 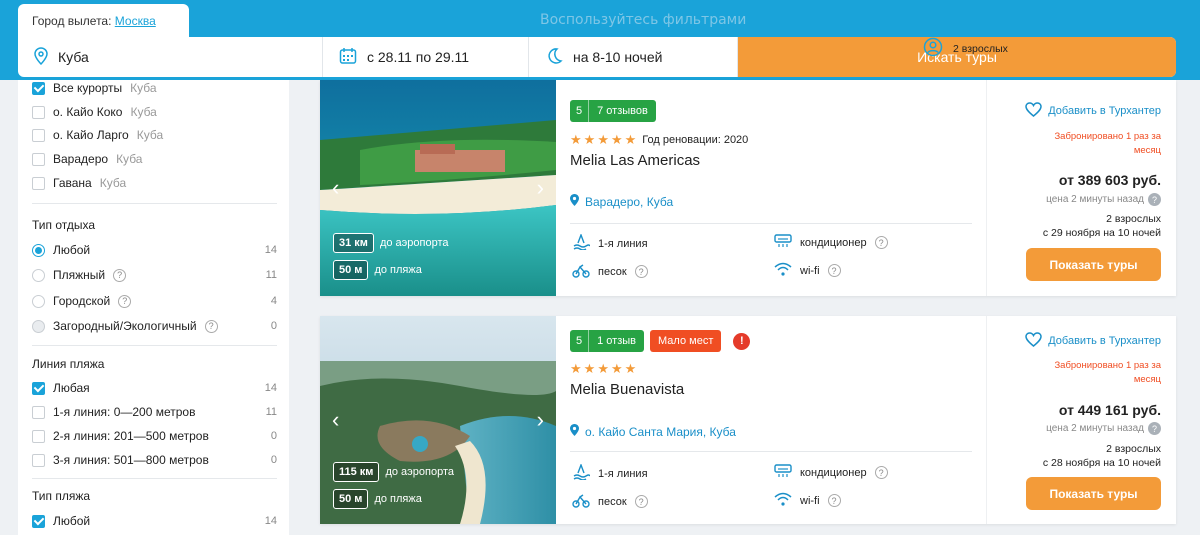 What do you see at coordinates (1033, 111) in the screenshot?
I see `heart-icon` at bounding box center [1033, 111].